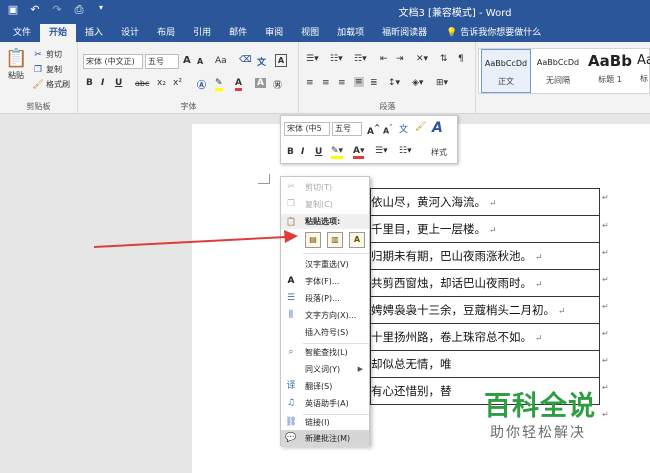 Image resolution: width=650 pixels, height=473 pixels. What do you see at coordinates (538, 433) in the screenshot?
I see `watermark-subtitle: 助你轻松解决` at bounding box center [538, 433].